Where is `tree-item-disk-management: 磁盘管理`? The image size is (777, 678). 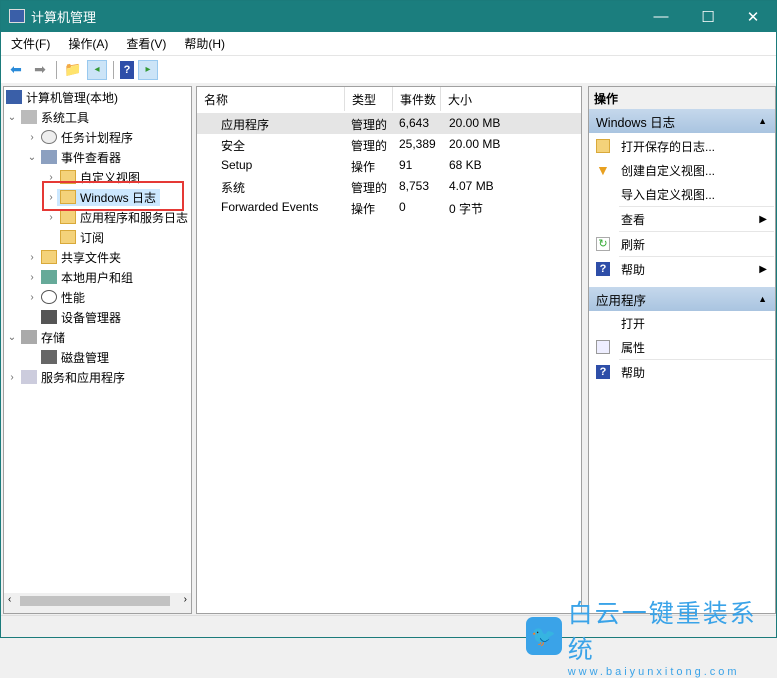 tree-item-disk-management: 磁盘管理 is located at coordinates (73, 357).